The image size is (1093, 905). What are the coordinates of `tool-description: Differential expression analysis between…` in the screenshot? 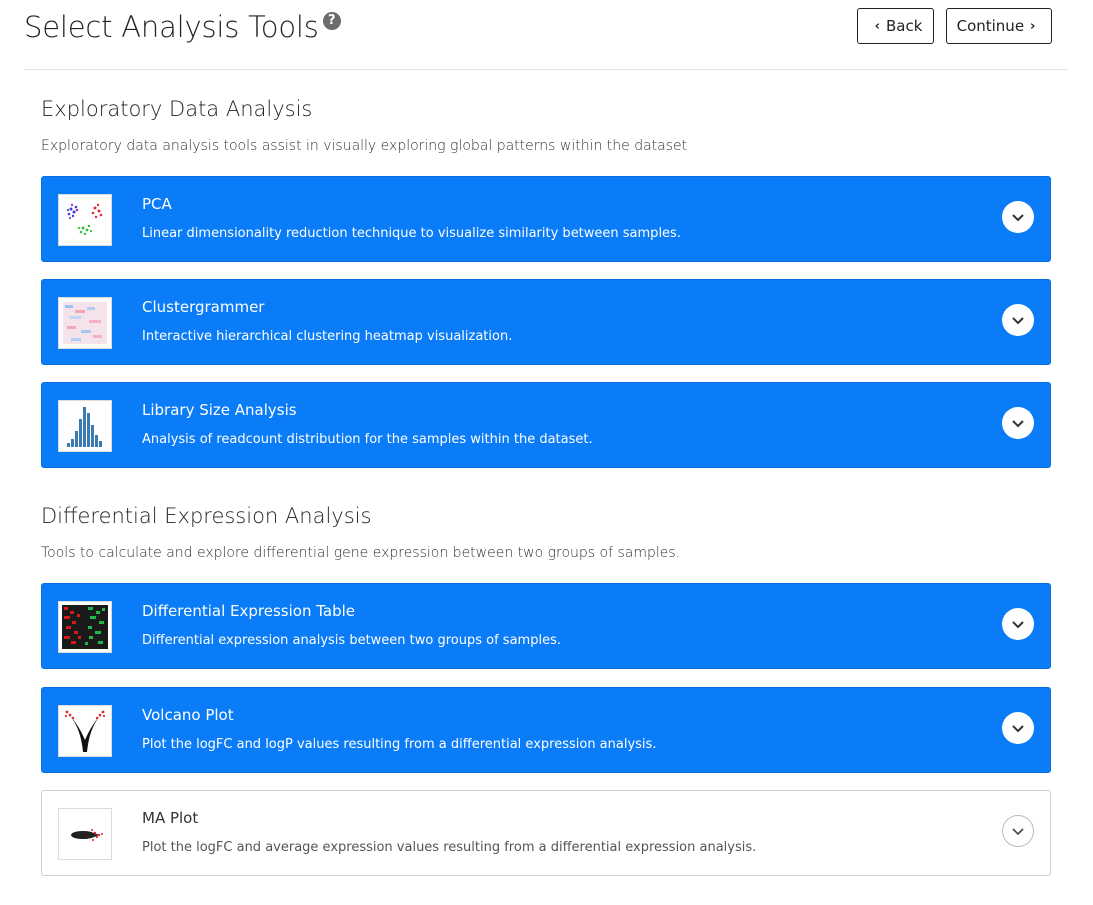 It's located at (351, 640).